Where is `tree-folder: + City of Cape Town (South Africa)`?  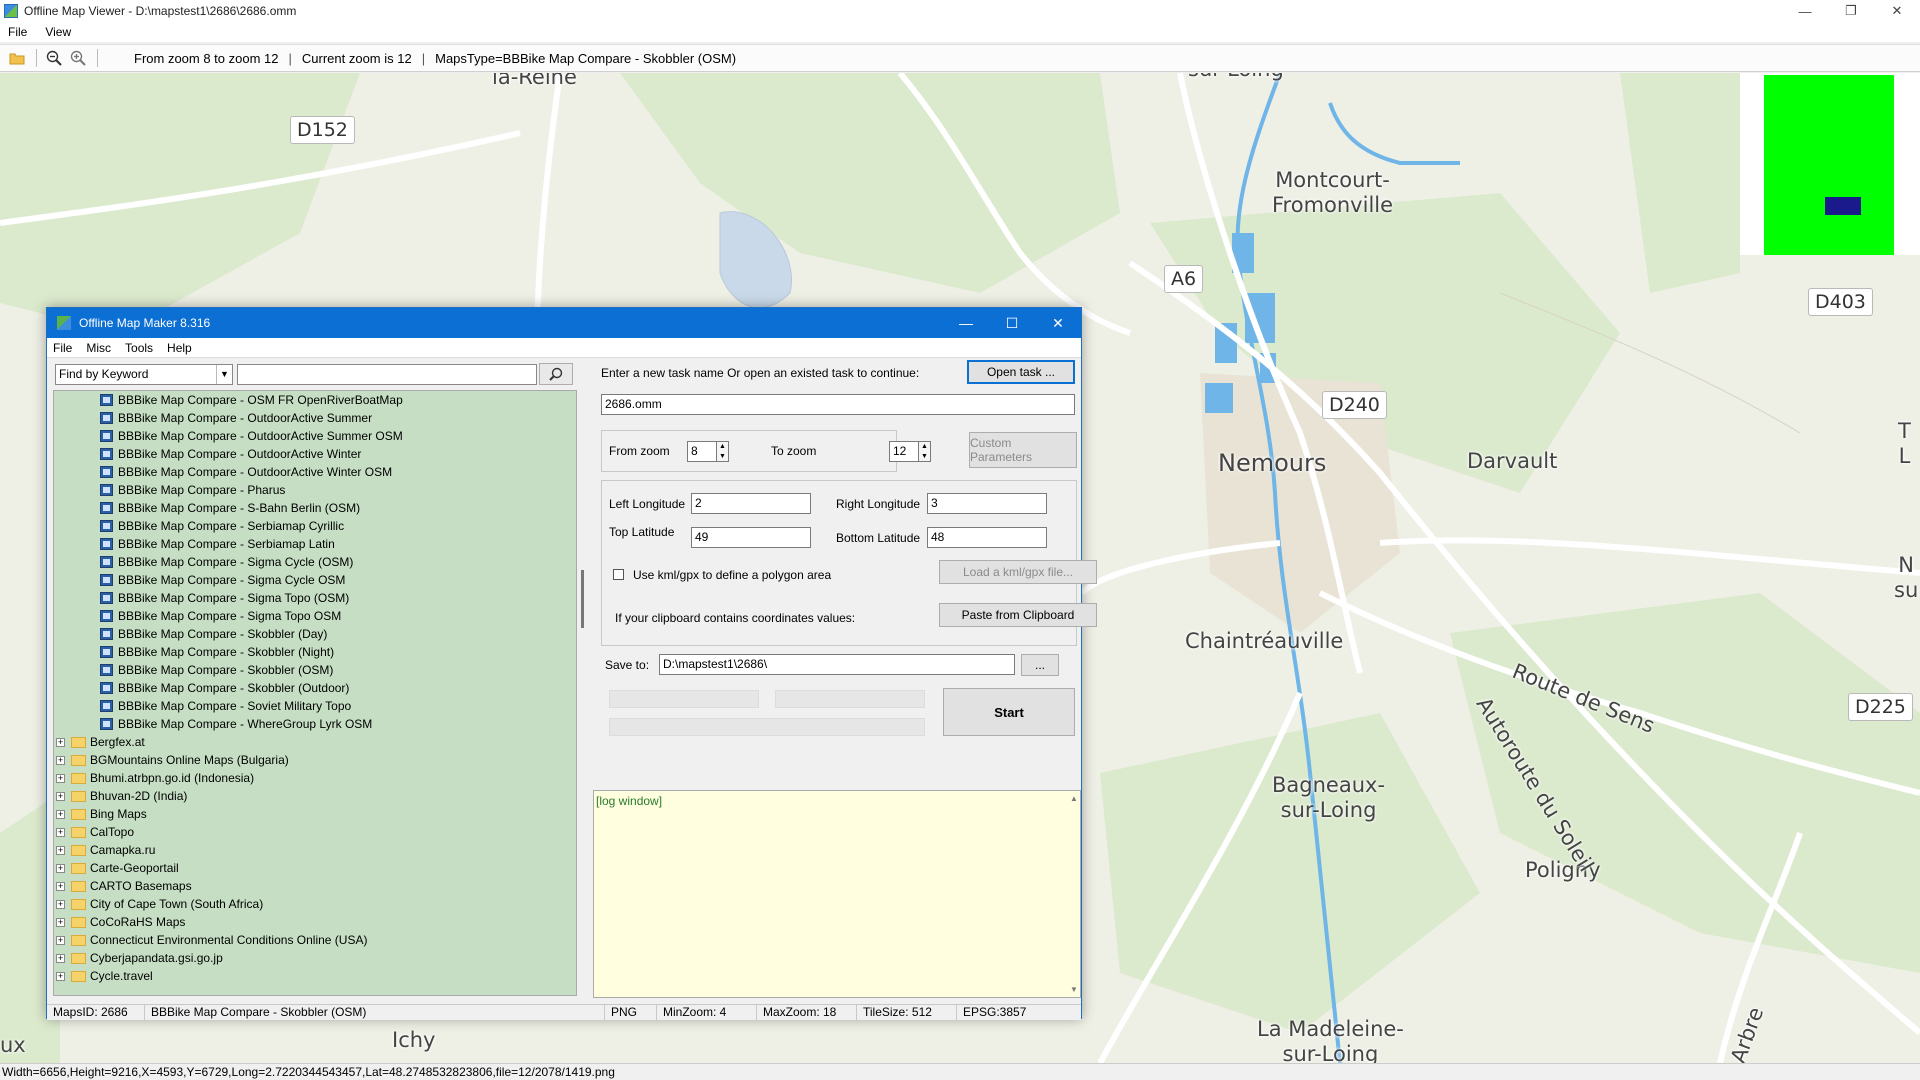 tree-folder: + City of Cape Town (South Africa) is located at coordinates (315, 904).